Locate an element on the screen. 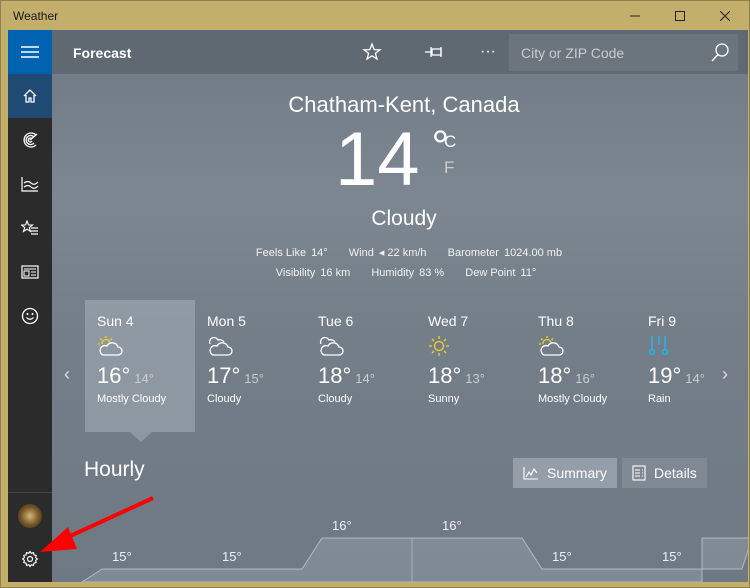 The width and height of the screenshot is (750, 588). details-list-icon is located at coordinates (639, 473).